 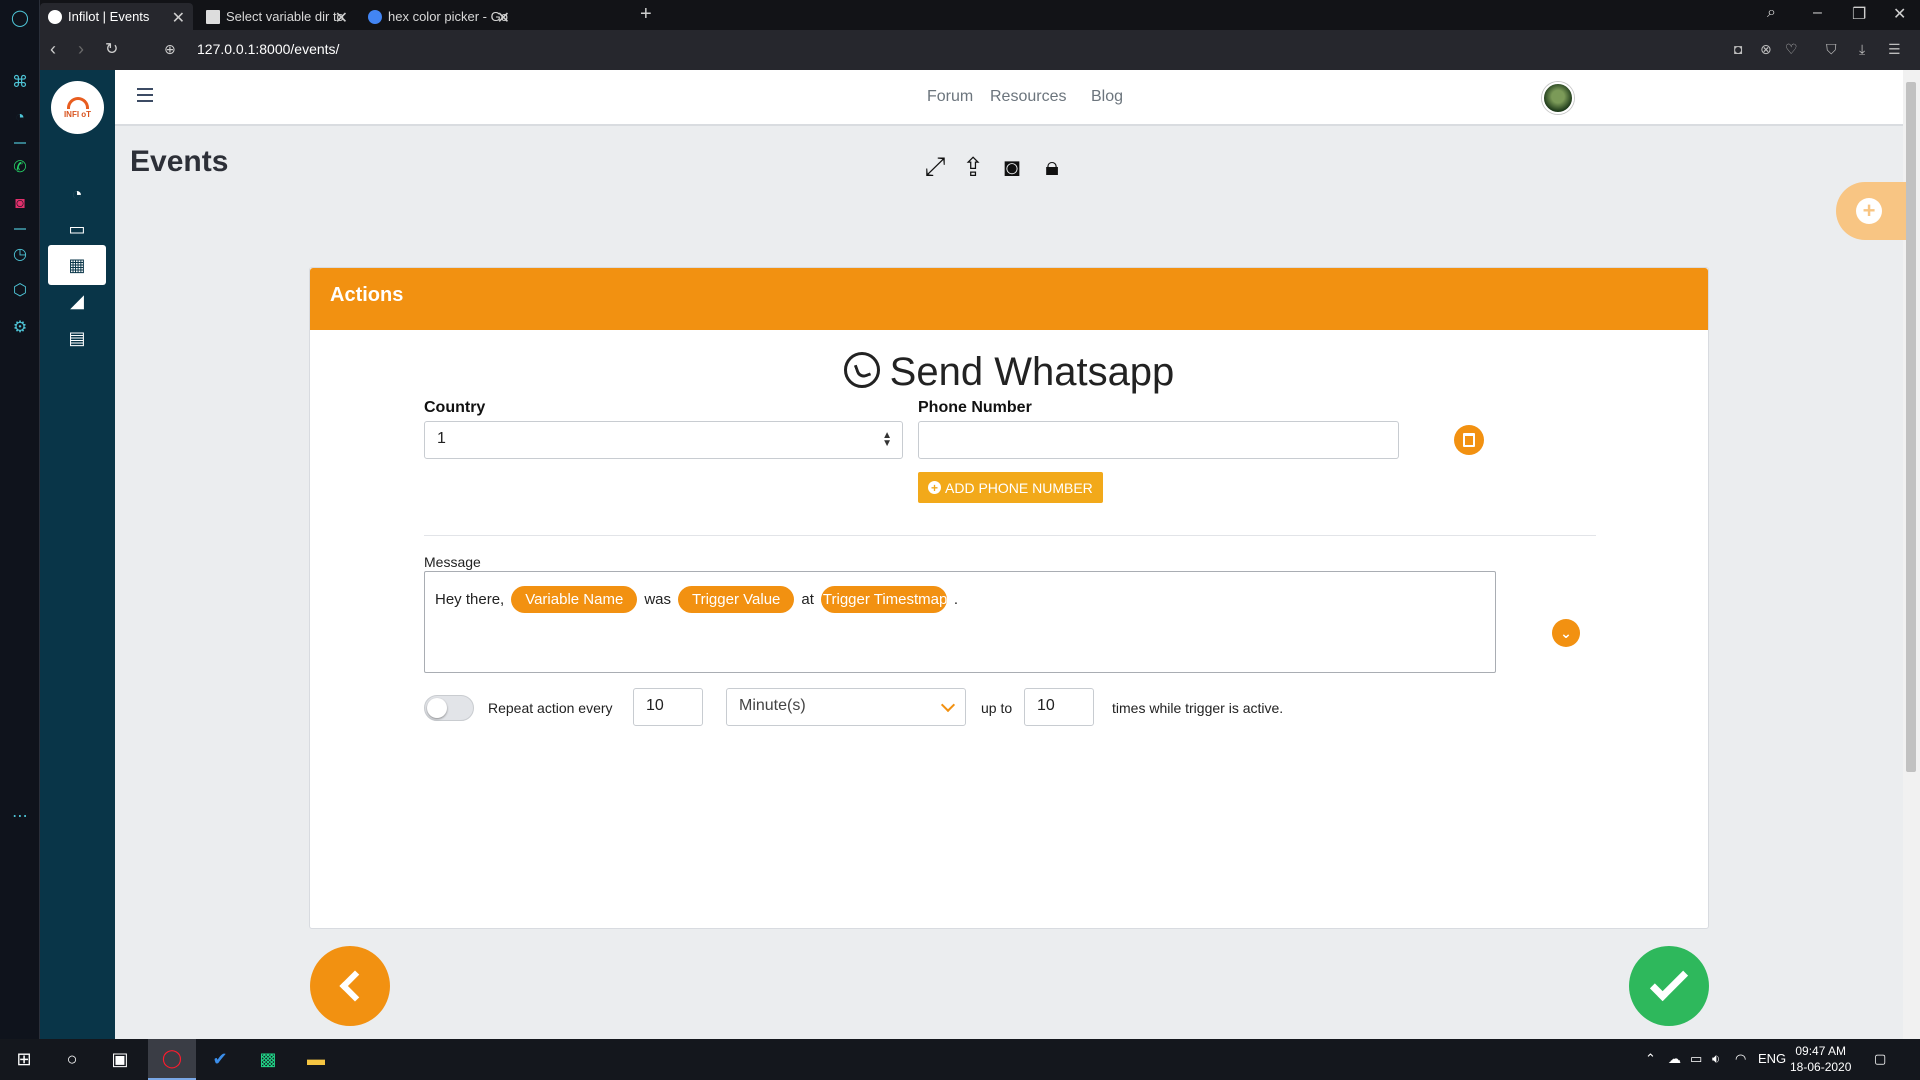 What do you see at coordinates (1010, 487) in the screenshot?
I see `add-phone-number-button: + ADD PHONE NUMBER` at bounding box center [1010, 487].